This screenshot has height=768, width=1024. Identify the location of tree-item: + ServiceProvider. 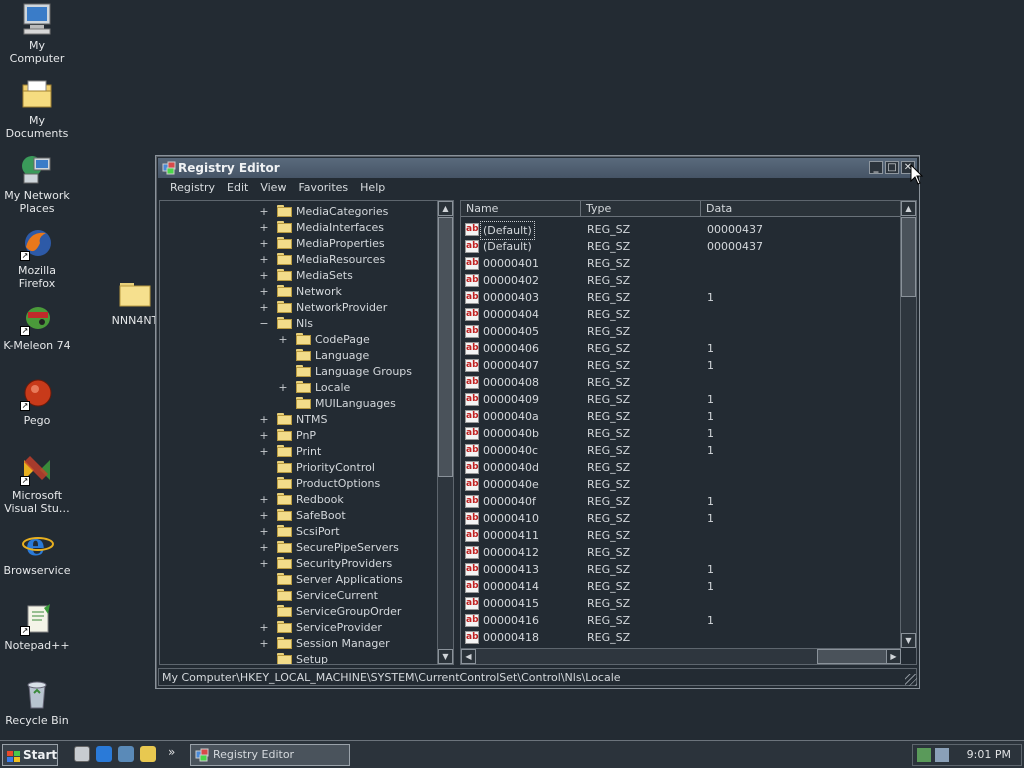
(297, 628).